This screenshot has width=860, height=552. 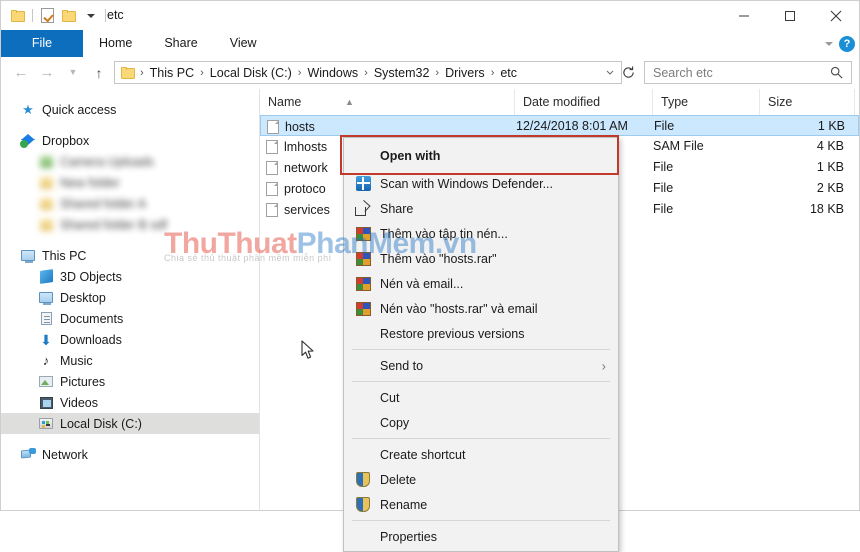 I want to click on sidebar-item-dropbox: Dropbox, so click(x=130, y=140).